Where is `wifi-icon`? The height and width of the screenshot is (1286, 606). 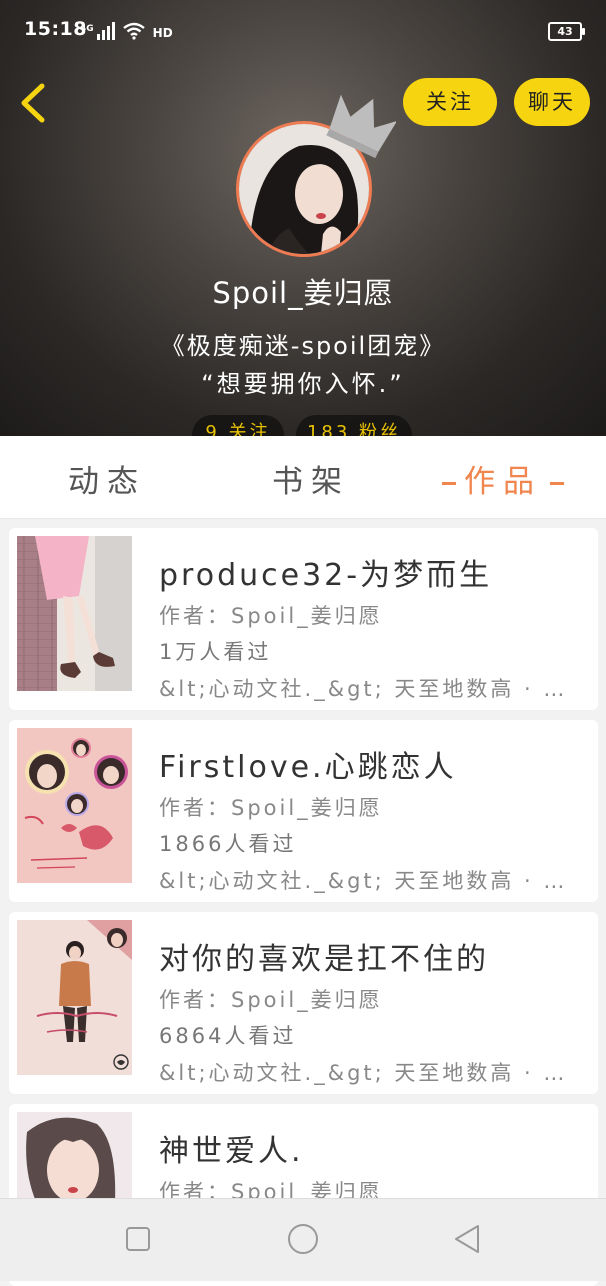 wifi-icon is located at coordinates (133, 31).